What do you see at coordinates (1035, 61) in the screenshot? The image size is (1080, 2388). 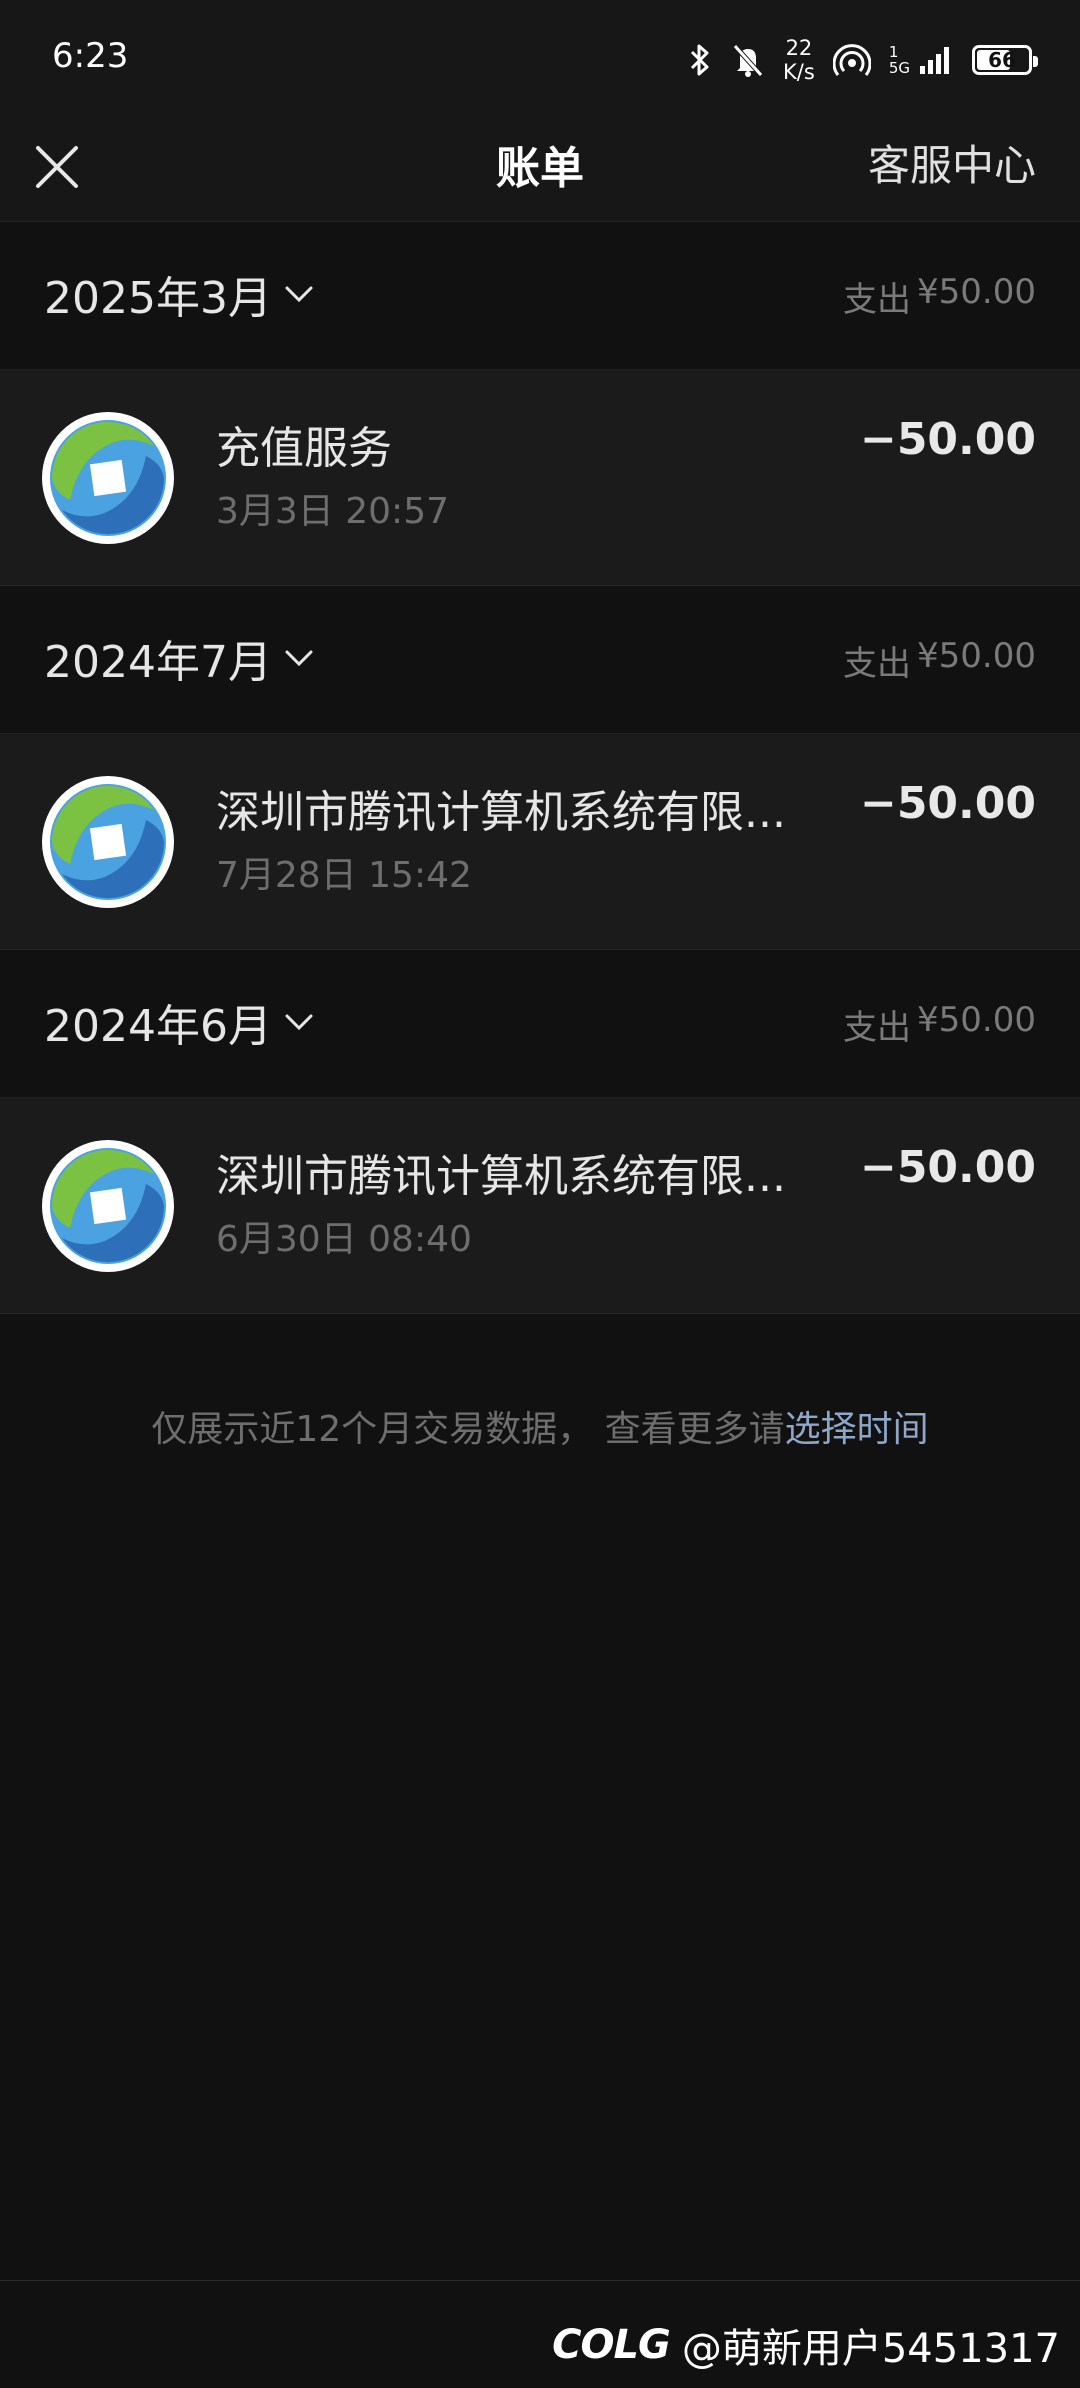 I see `battery-cap` at bounding box center [1035, 61].